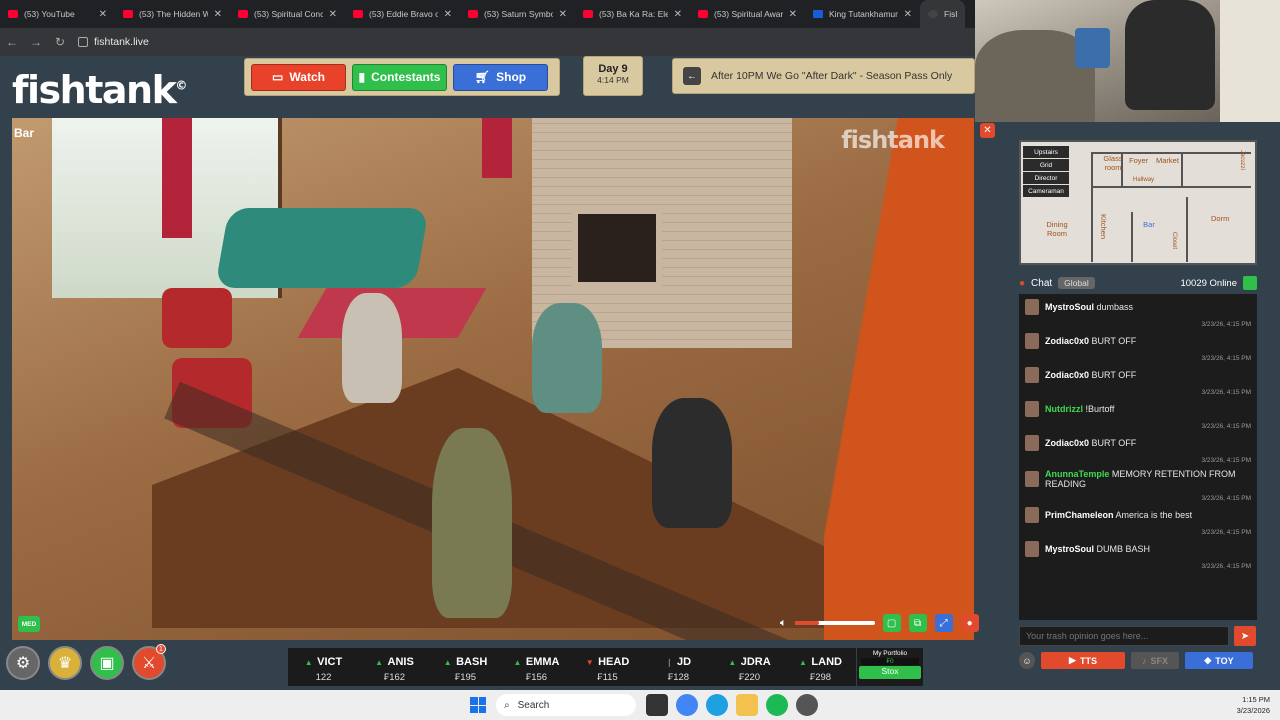  What do you see at coordinates (1077, 474) in the screenshot?
I see `chat-username: AnunnaTemple` at bounding box center [1077, 474].